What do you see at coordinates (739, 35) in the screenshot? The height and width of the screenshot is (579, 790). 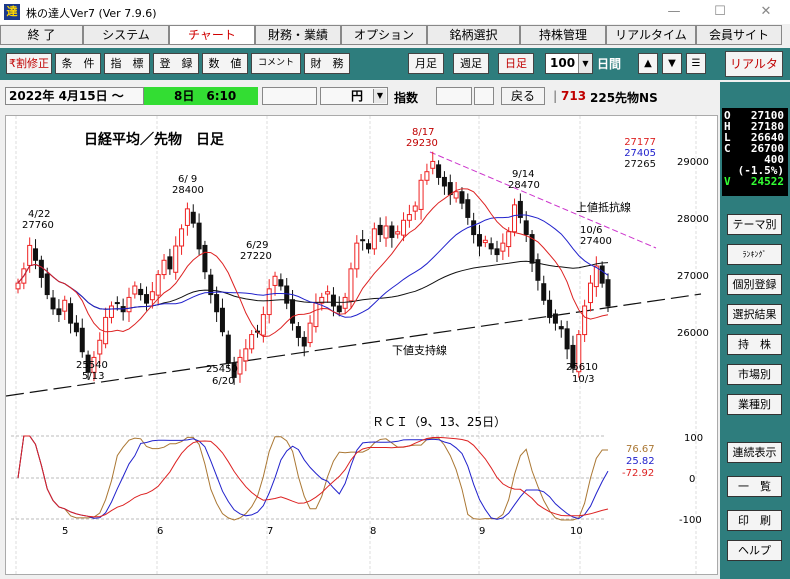 I see `menu-member-site: 会員サイト` at bounding box center [739, 35].